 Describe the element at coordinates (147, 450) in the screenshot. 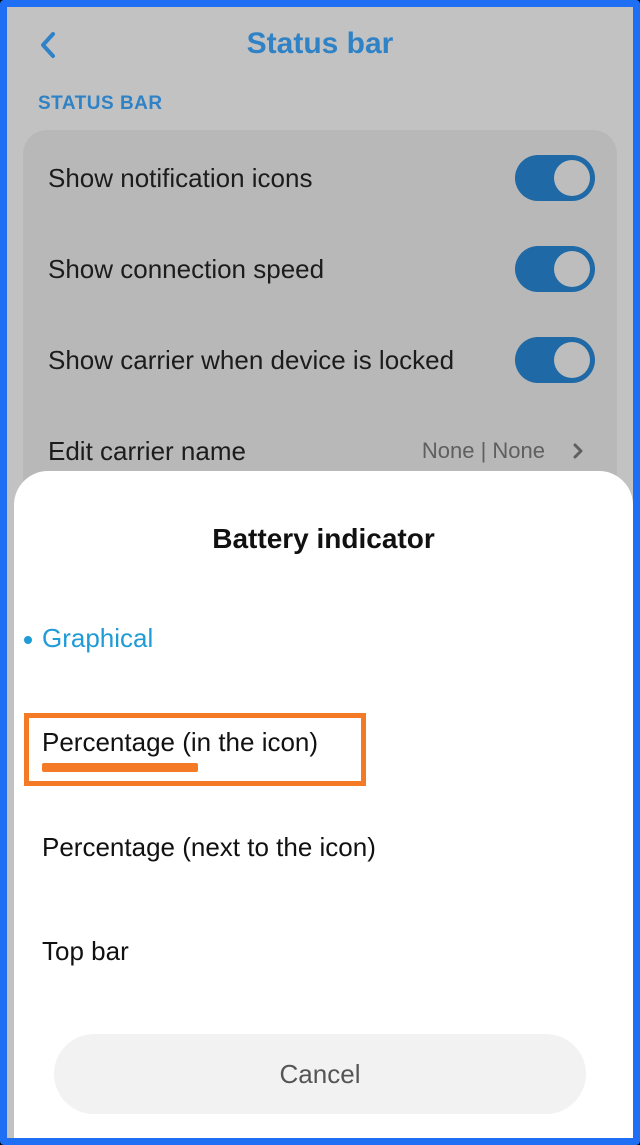

I see `setting-label: Edit carrier name` at that location.